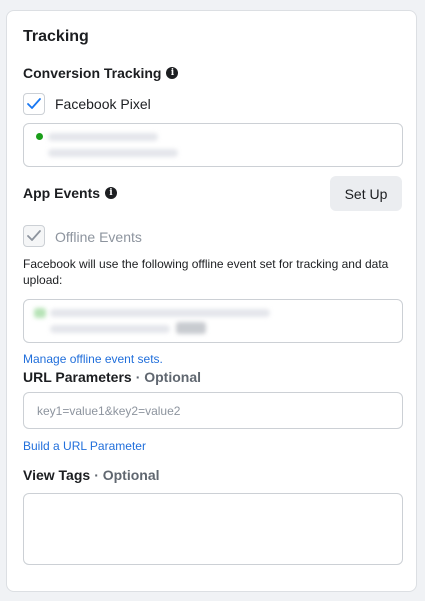 The height and width of the screenshot is (601, 425). I want to click on view-tags-label: View Tags · Optional, so click(91, 475).